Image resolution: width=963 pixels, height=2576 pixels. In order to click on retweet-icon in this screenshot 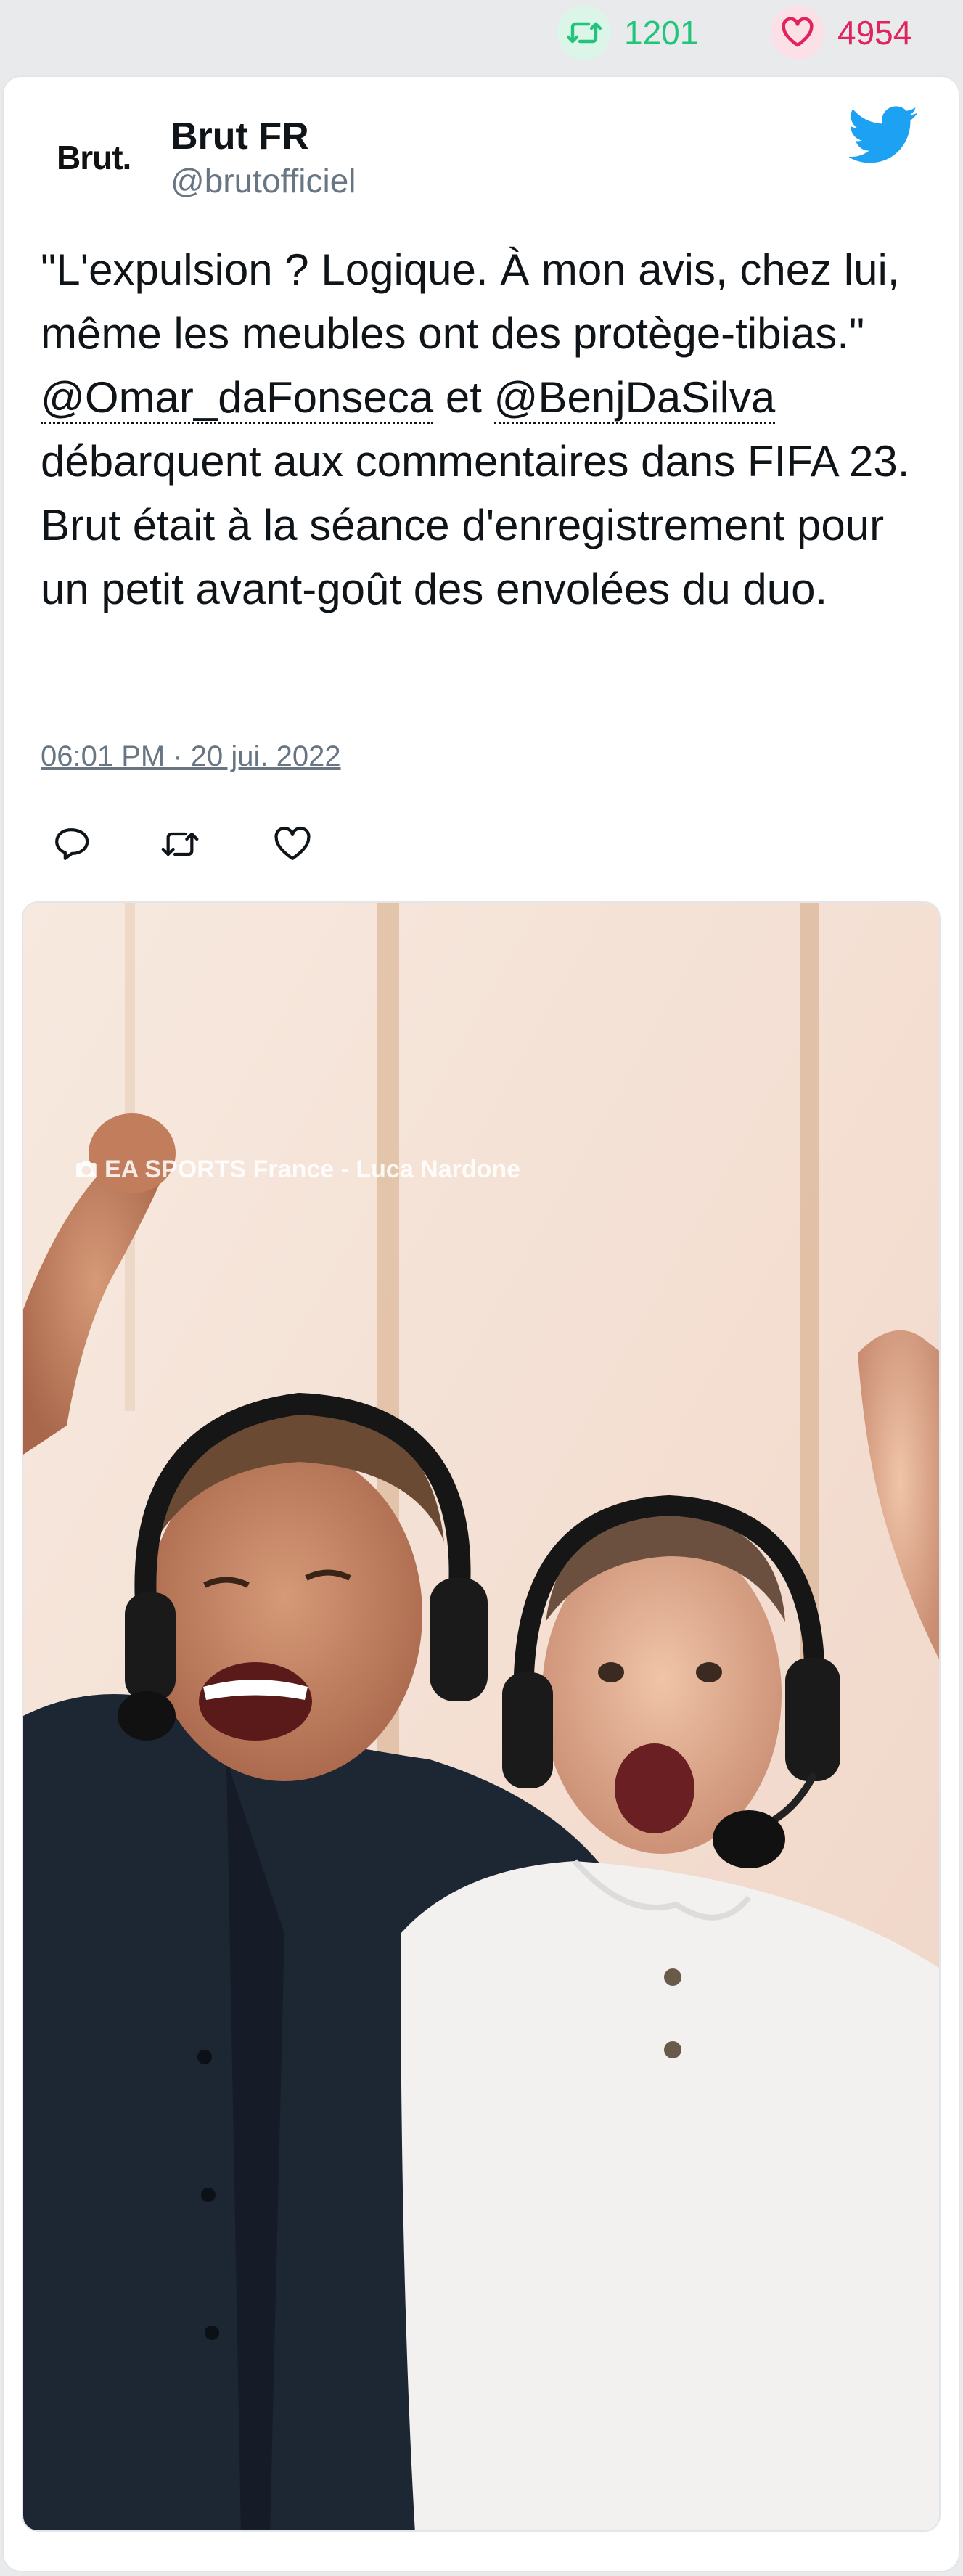, I will do `click(584, 33)`.